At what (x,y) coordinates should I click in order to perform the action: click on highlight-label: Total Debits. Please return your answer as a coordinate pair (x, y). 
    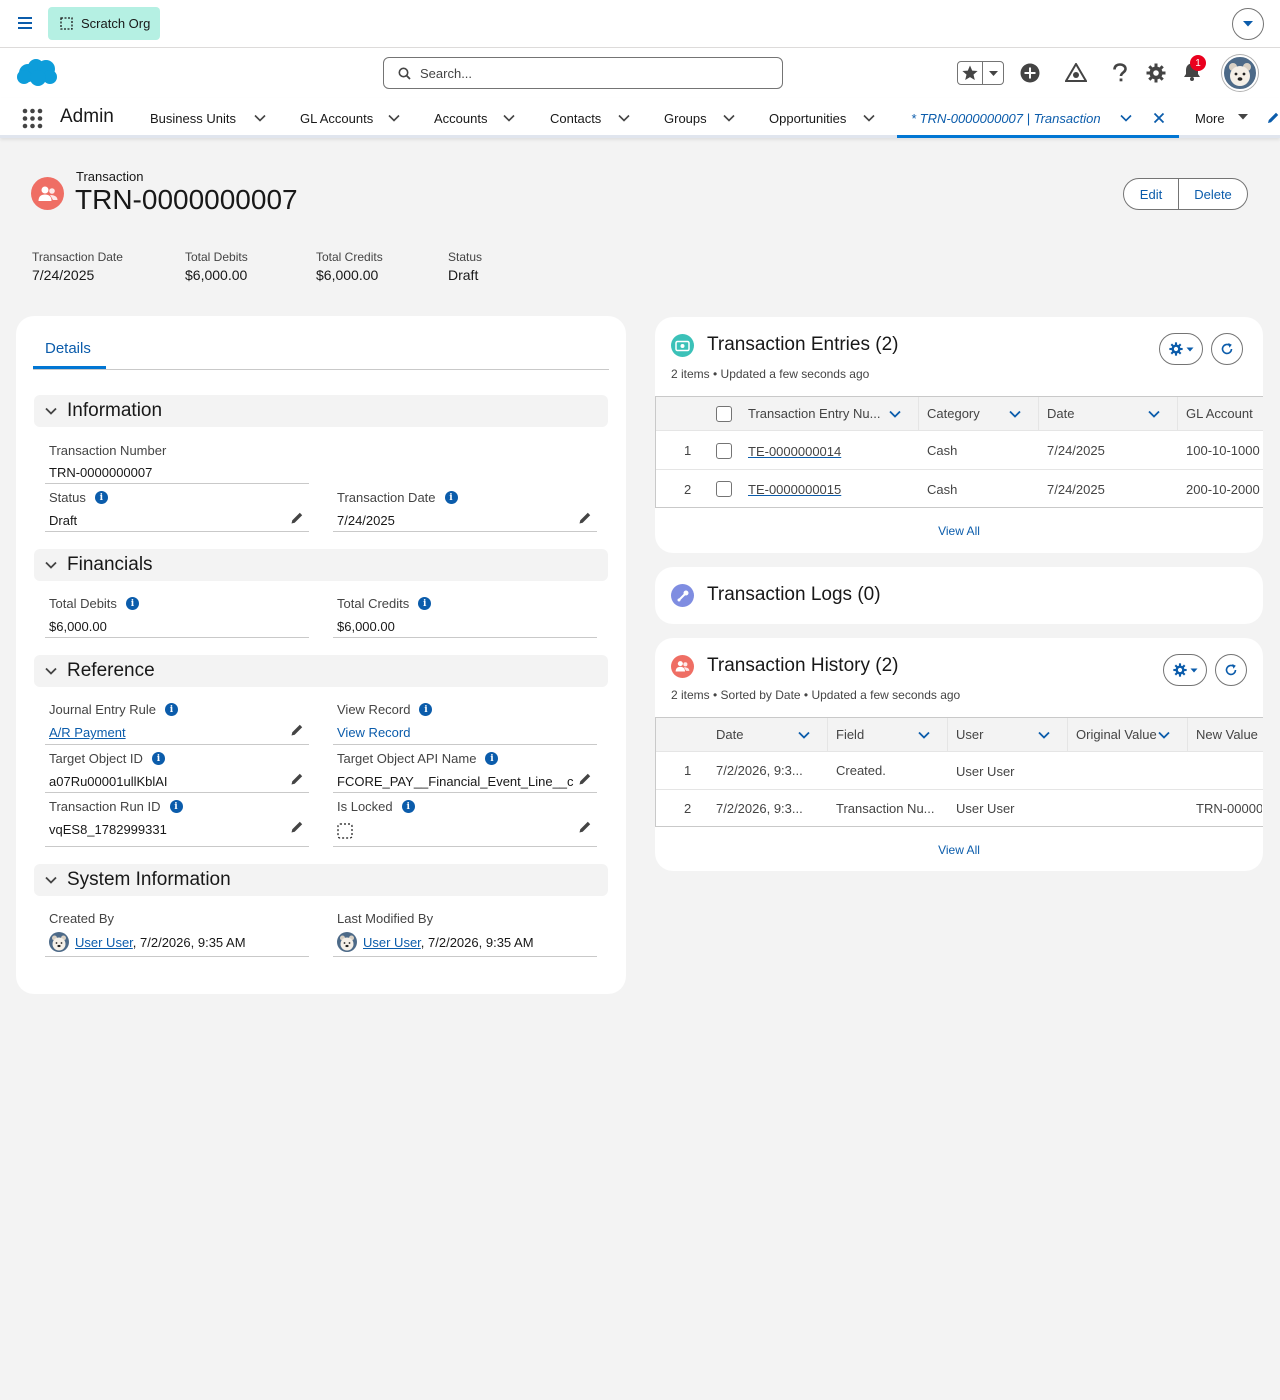
    Looking at the image, I should click on (216, 257).